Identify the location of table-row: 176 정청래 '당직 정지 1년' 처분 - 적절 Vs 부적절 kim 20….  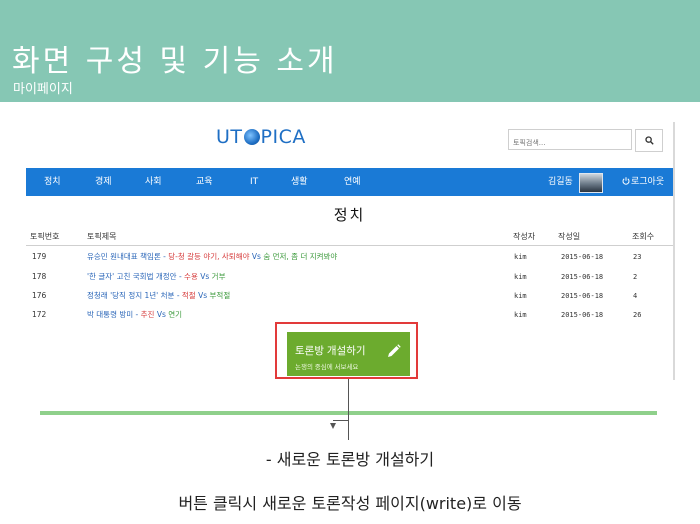
(349, 296).